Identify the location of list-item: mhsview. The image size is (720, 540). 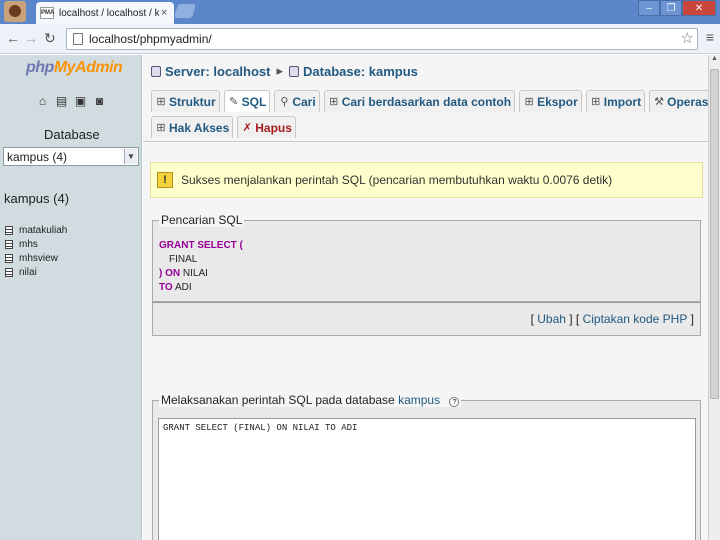
(36, 258).